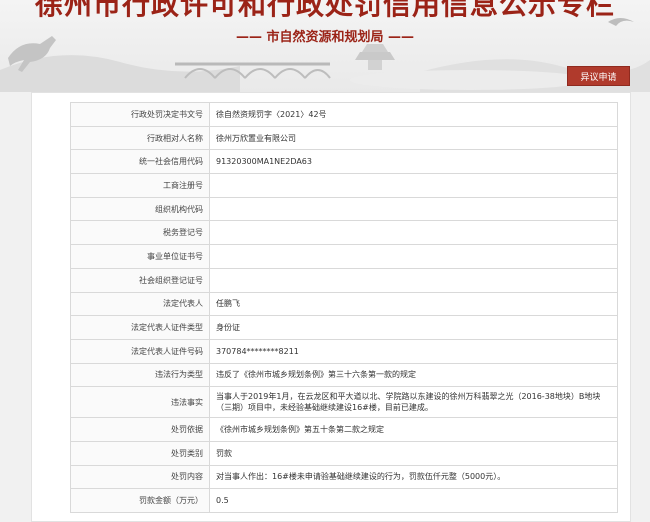 The height and width of the screenshot is (522, 650). What do you see at coordinates (324, 10) in the screenshot?
I see `page-title: 徐州市行政许可和行政处罚信用信息公示专栏` at bounding box center [324, 10].